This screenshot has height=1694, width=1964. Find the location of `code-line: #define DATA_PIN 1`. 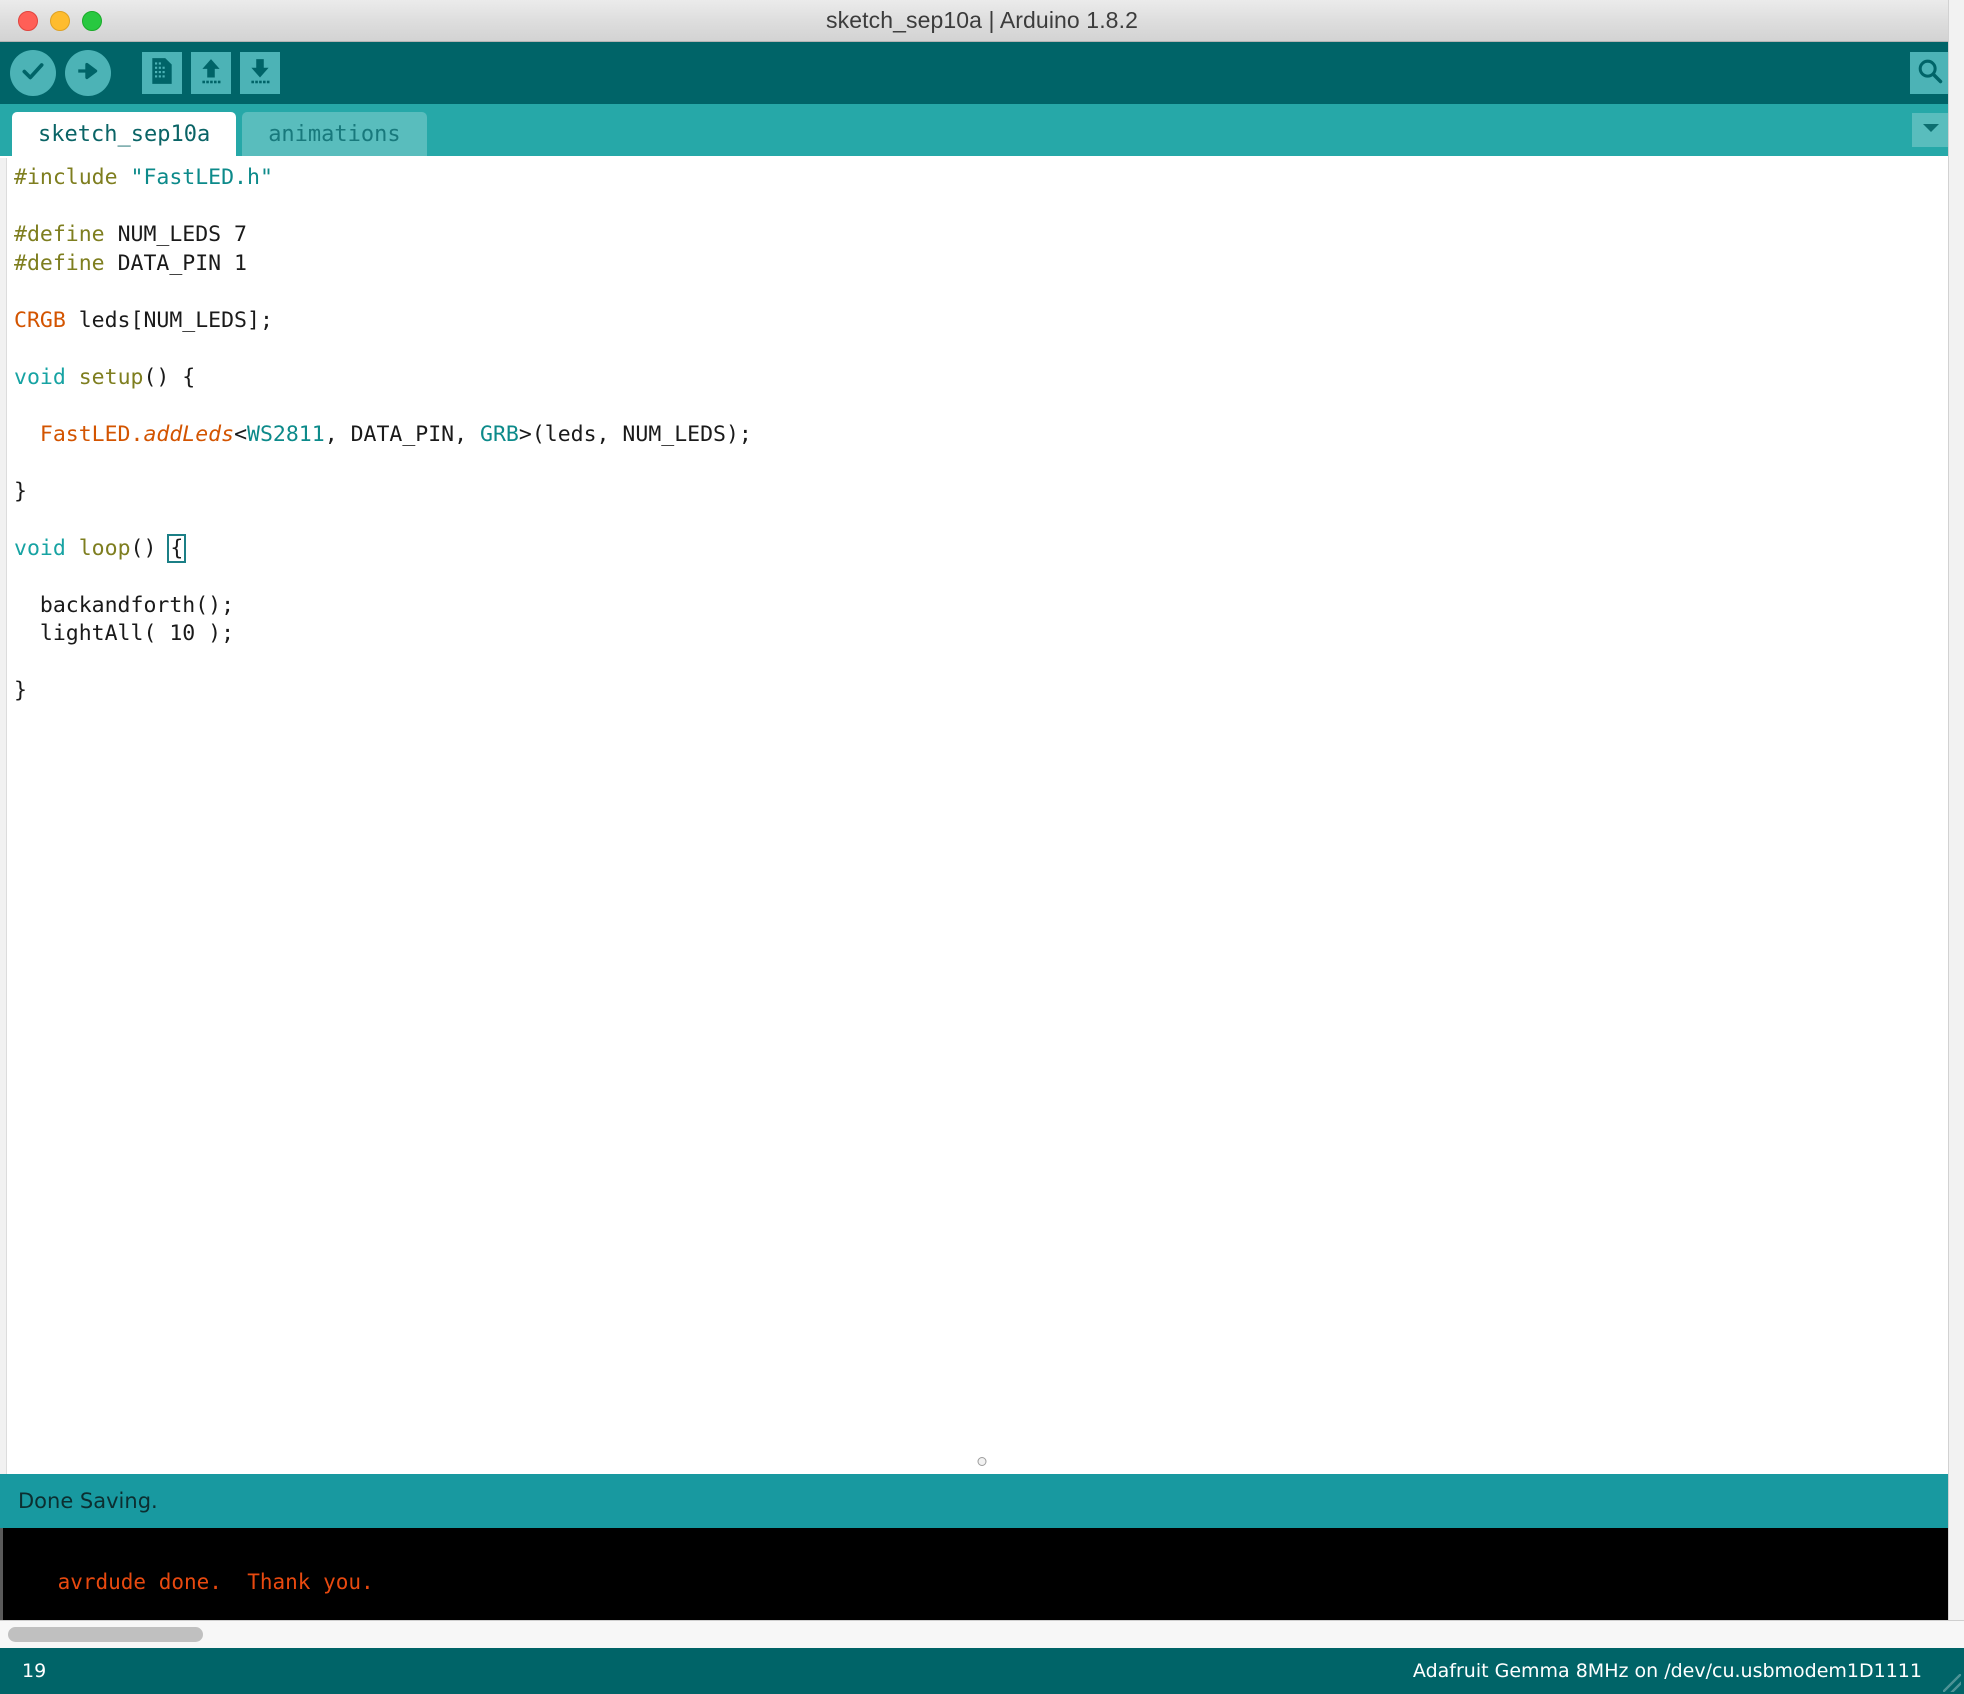

code-line: #define DATA_PIN 1 is located at coordinates (989, 264).